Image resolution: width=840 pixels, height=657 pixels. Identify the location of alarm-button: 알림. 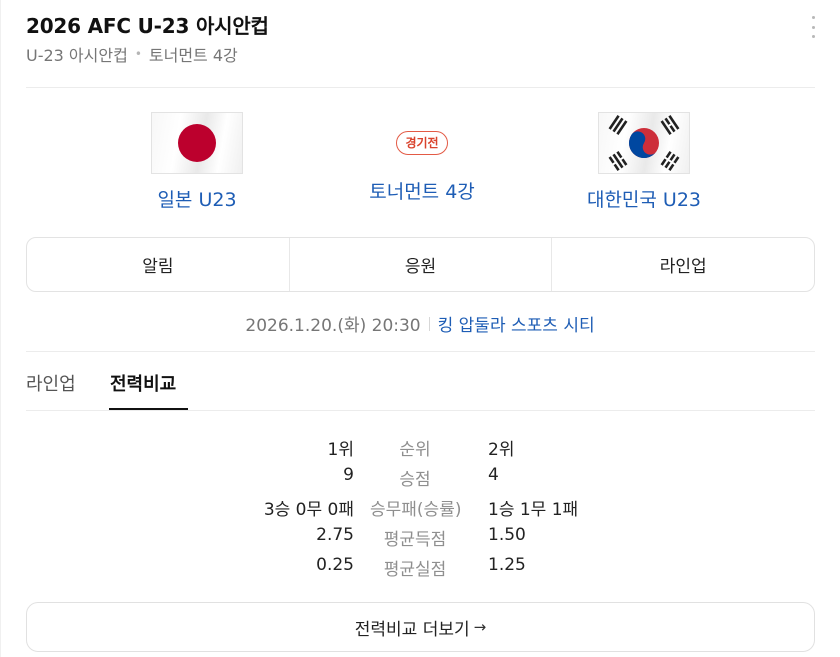
(158, 264).